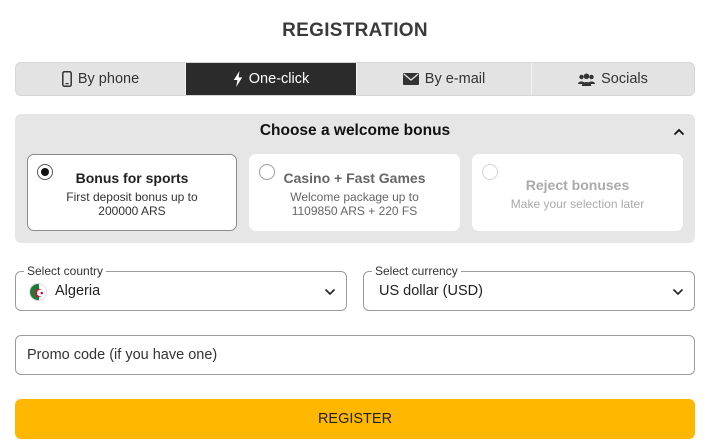  What do you see at coordinates (66, 79) in the screenshot?
I see `phone-icon` at bounding box center [66, 79].